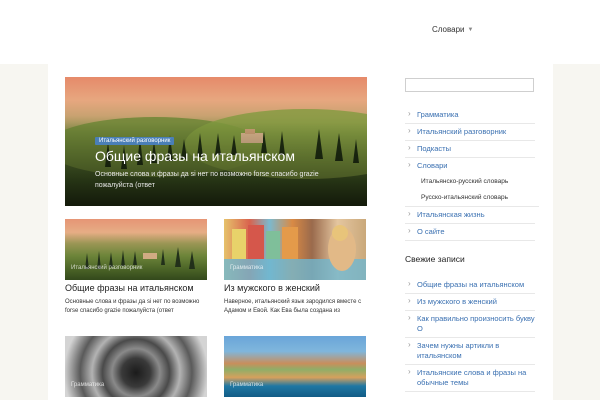  Describe the element at coordinates (470, 324) in the screenshot. I see `recent-post-link: Как правильно произносить букву О` at that location.